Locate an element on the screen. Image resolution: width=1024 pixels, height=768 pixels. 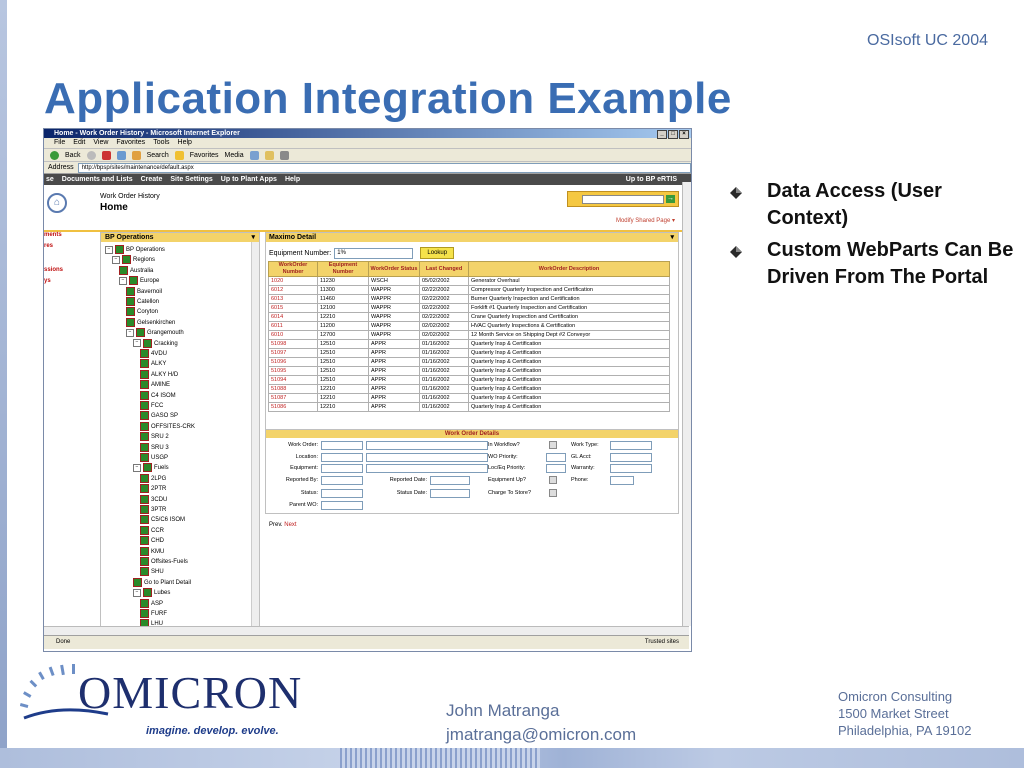
workorder-link: 51097 is located at coordinates (293, 353).